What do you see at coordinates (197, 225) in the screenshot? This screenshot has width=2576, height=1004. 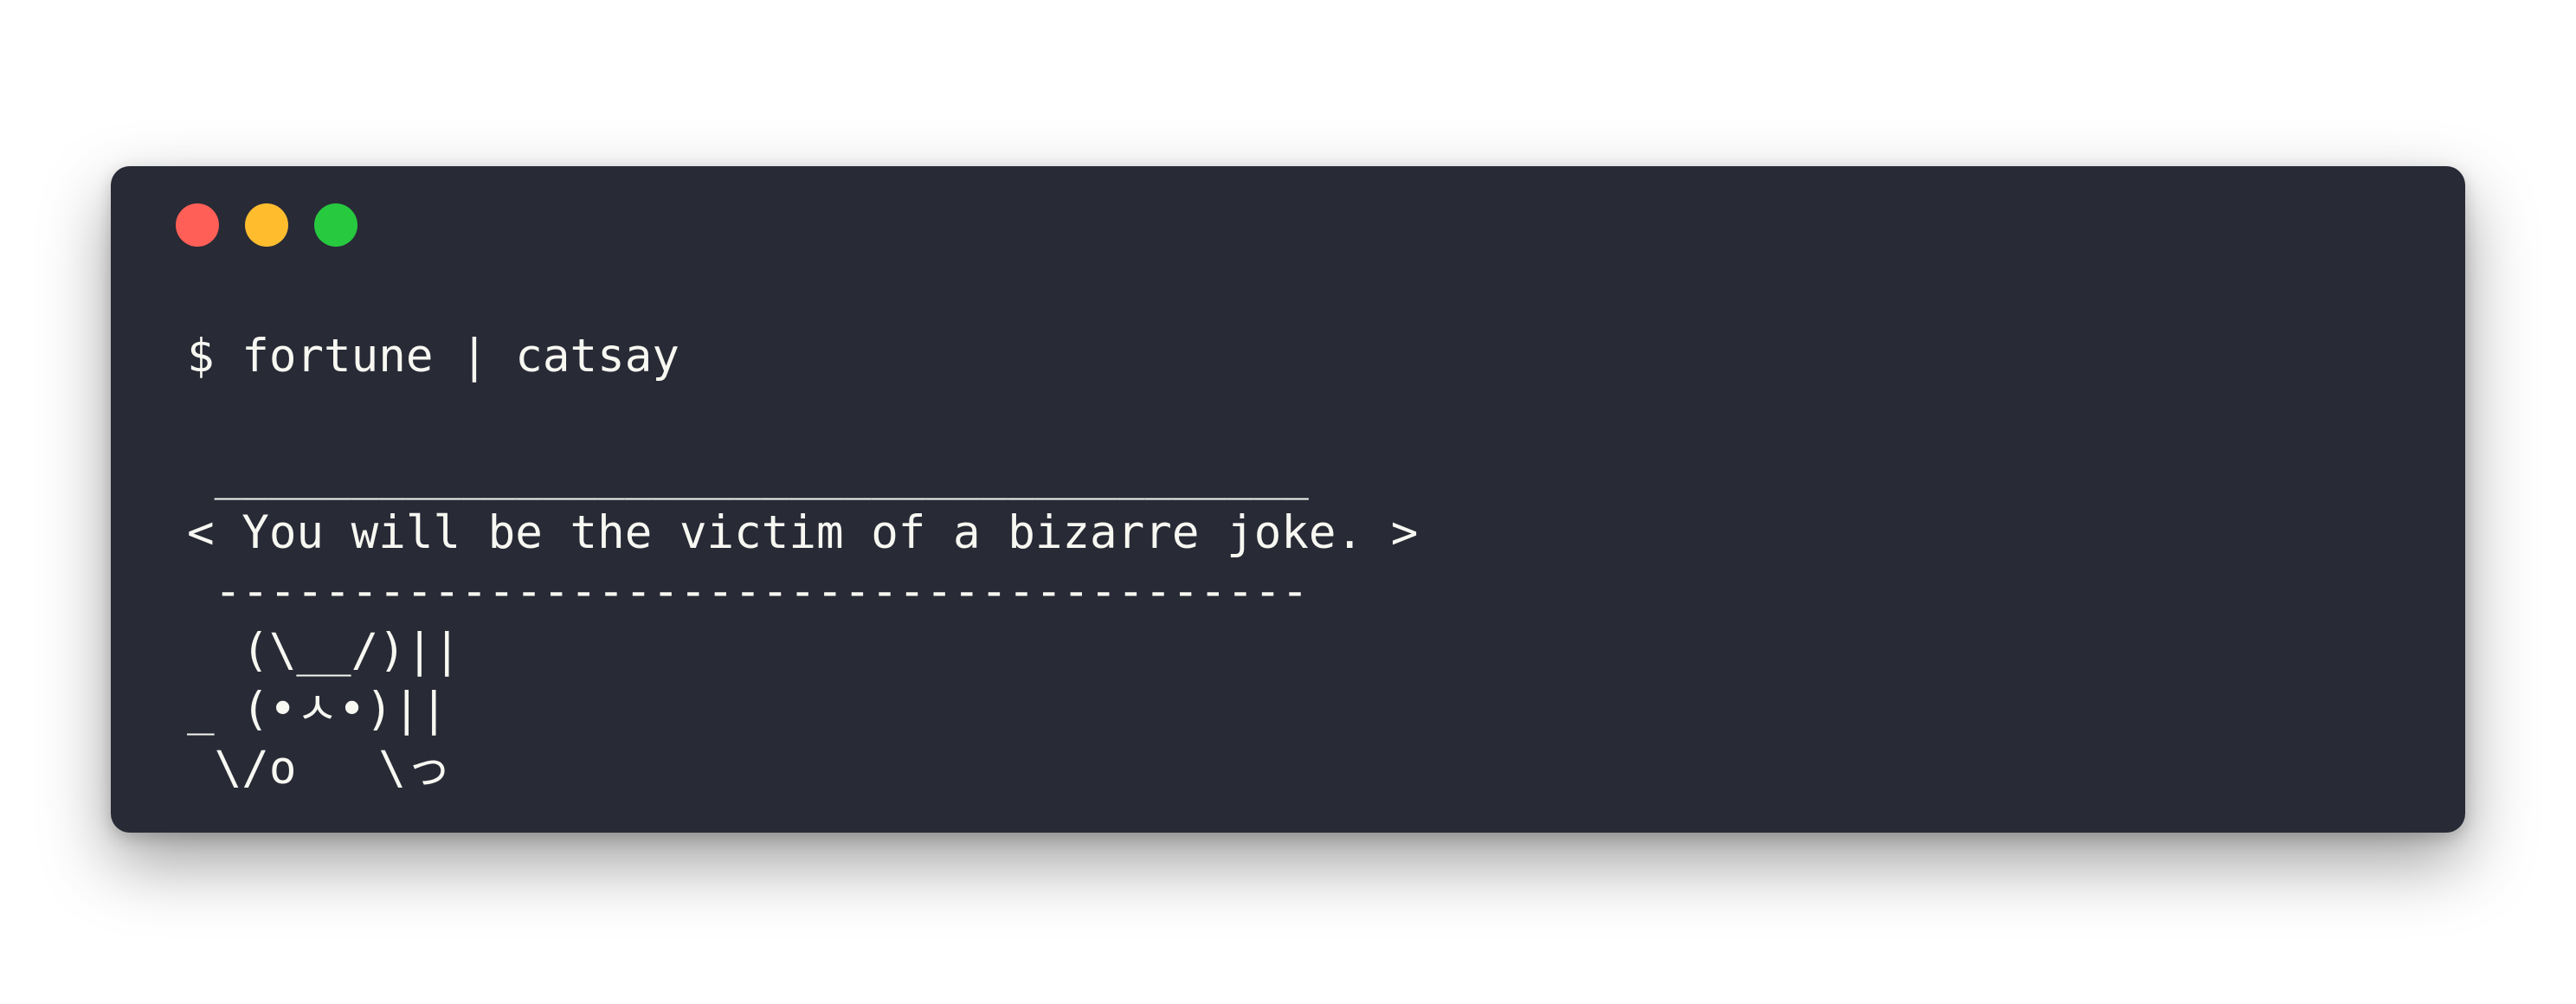 I see `close-button` at bounding box center [197, 225].